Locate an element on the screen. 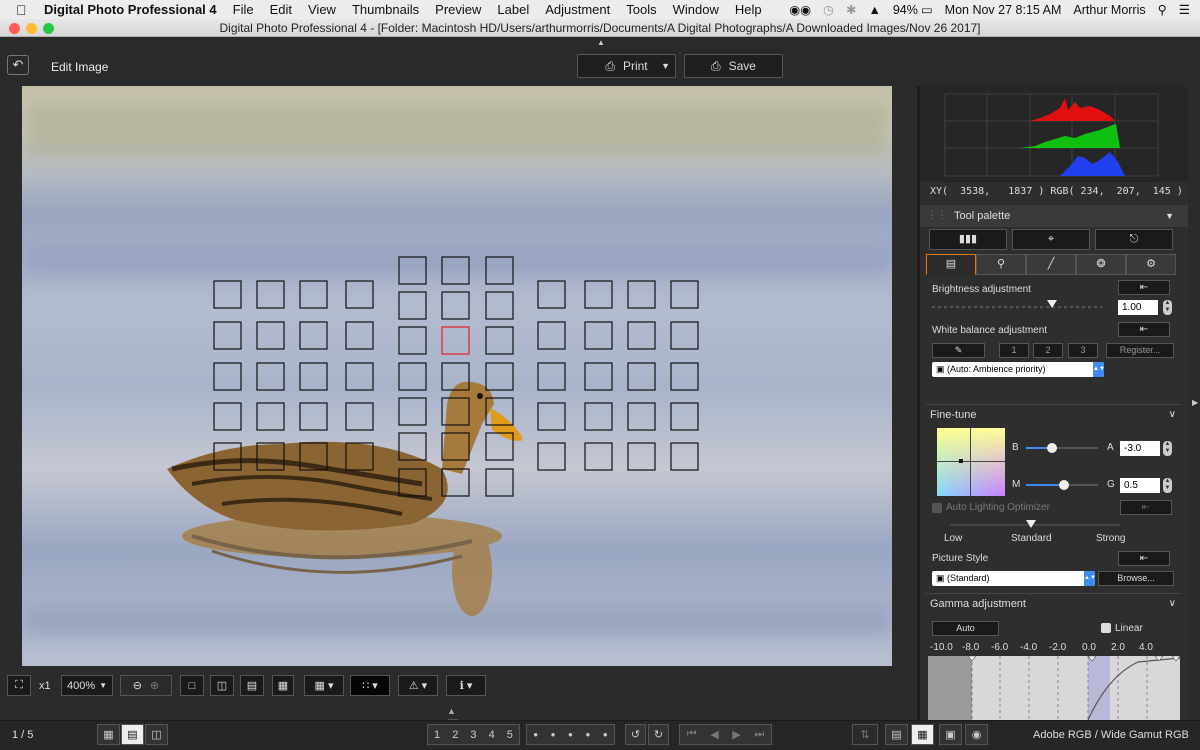 The width and height of the screenshot is (1200, 750). color-shift-grid is located at coordinates (971, 462).